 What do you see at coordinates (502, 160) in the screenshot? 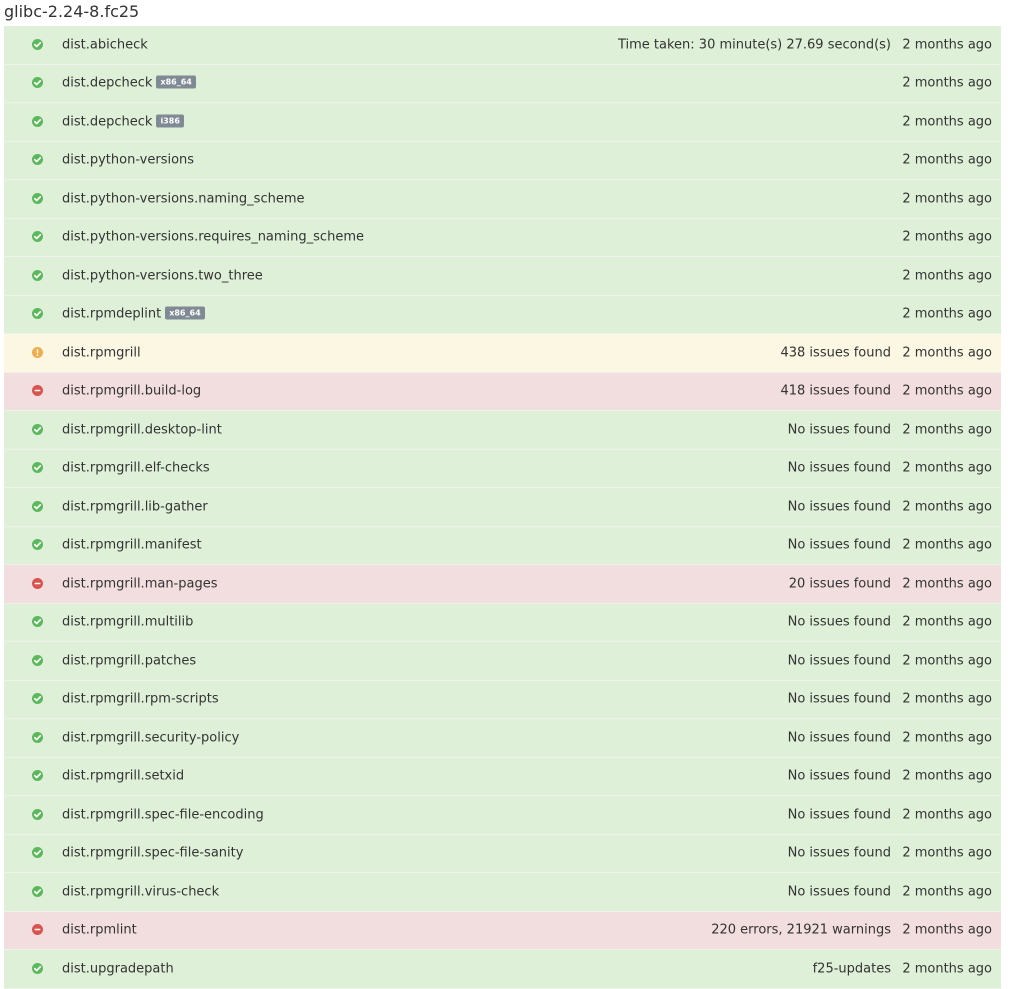
I see `result-row: dist.python-versions 2 months ago` at bounding box center [502, 160].